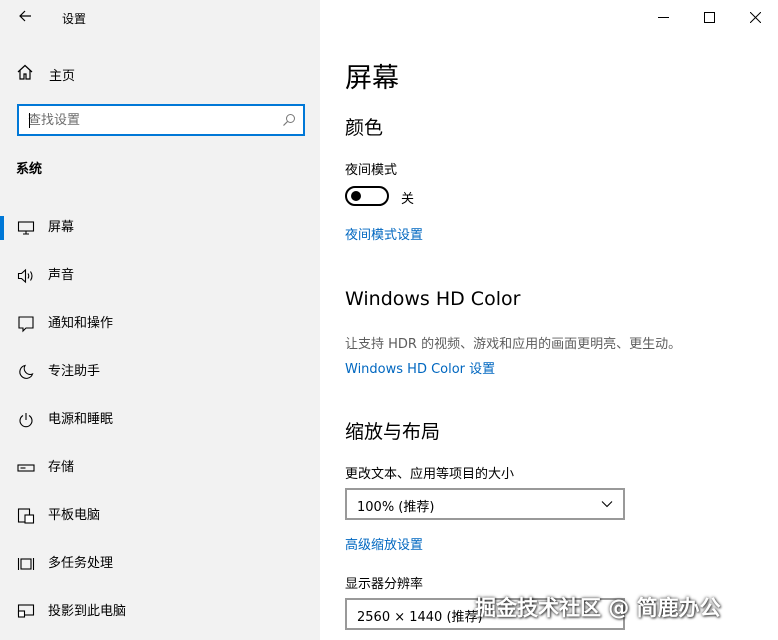 This screenshot has height=640, width=778. I want to click on sidebar-item-focus-assist: 专注助手, so click(160, 372).